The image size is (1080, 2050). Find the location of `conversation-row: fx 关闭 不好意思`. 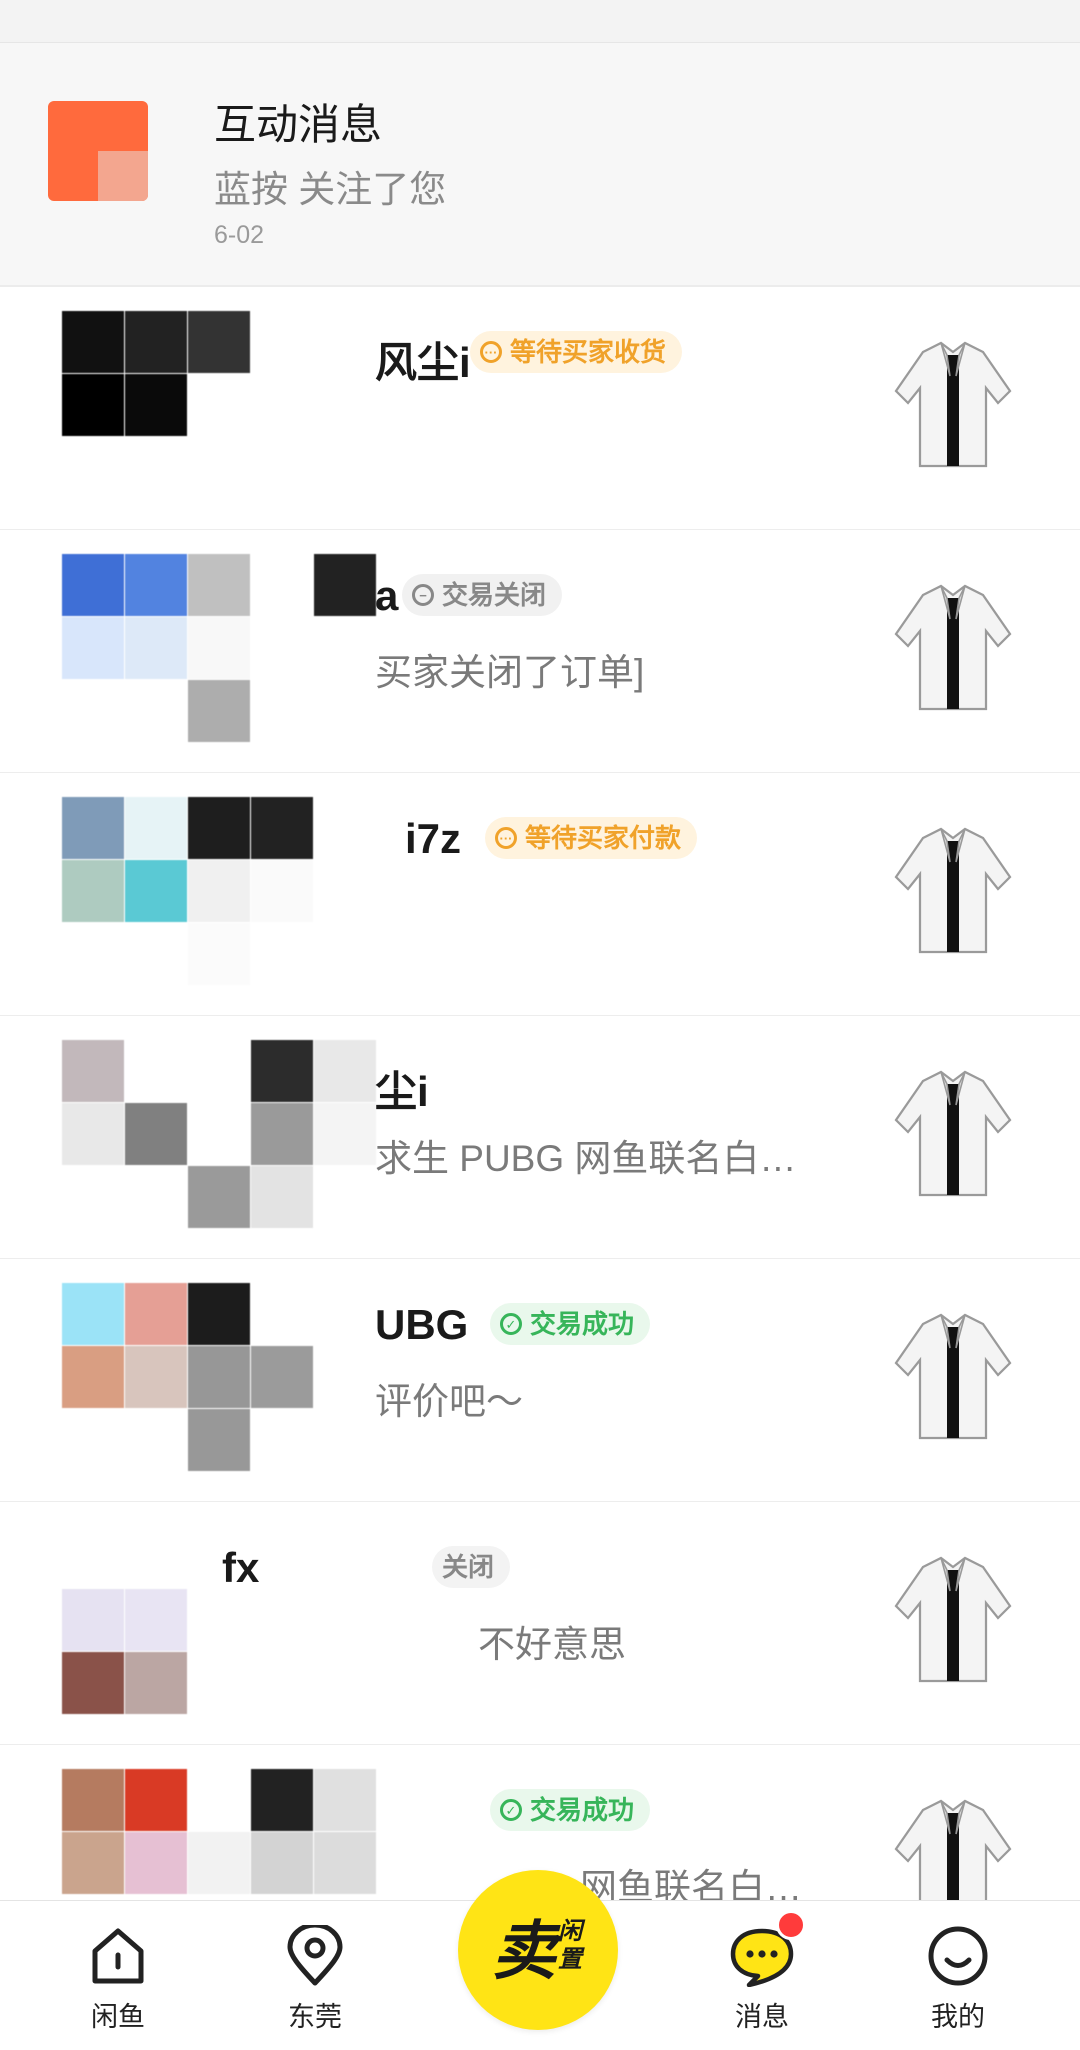

conversation-row: fx 关闭 不好意思 is located at coordinates (540, 1623).